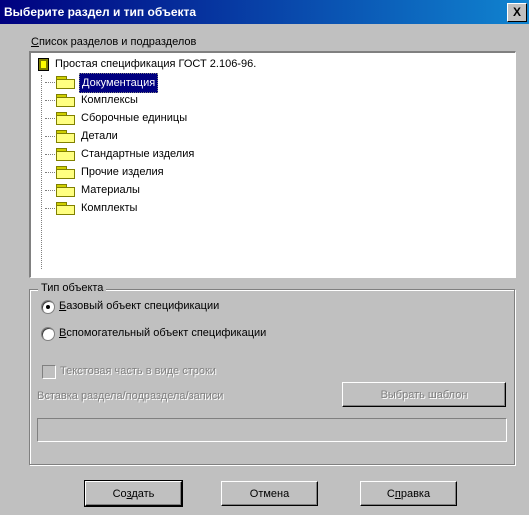  Describe the element at coordinates (133, 493) in the screenshot. I see `create-button: Создать` at that location.